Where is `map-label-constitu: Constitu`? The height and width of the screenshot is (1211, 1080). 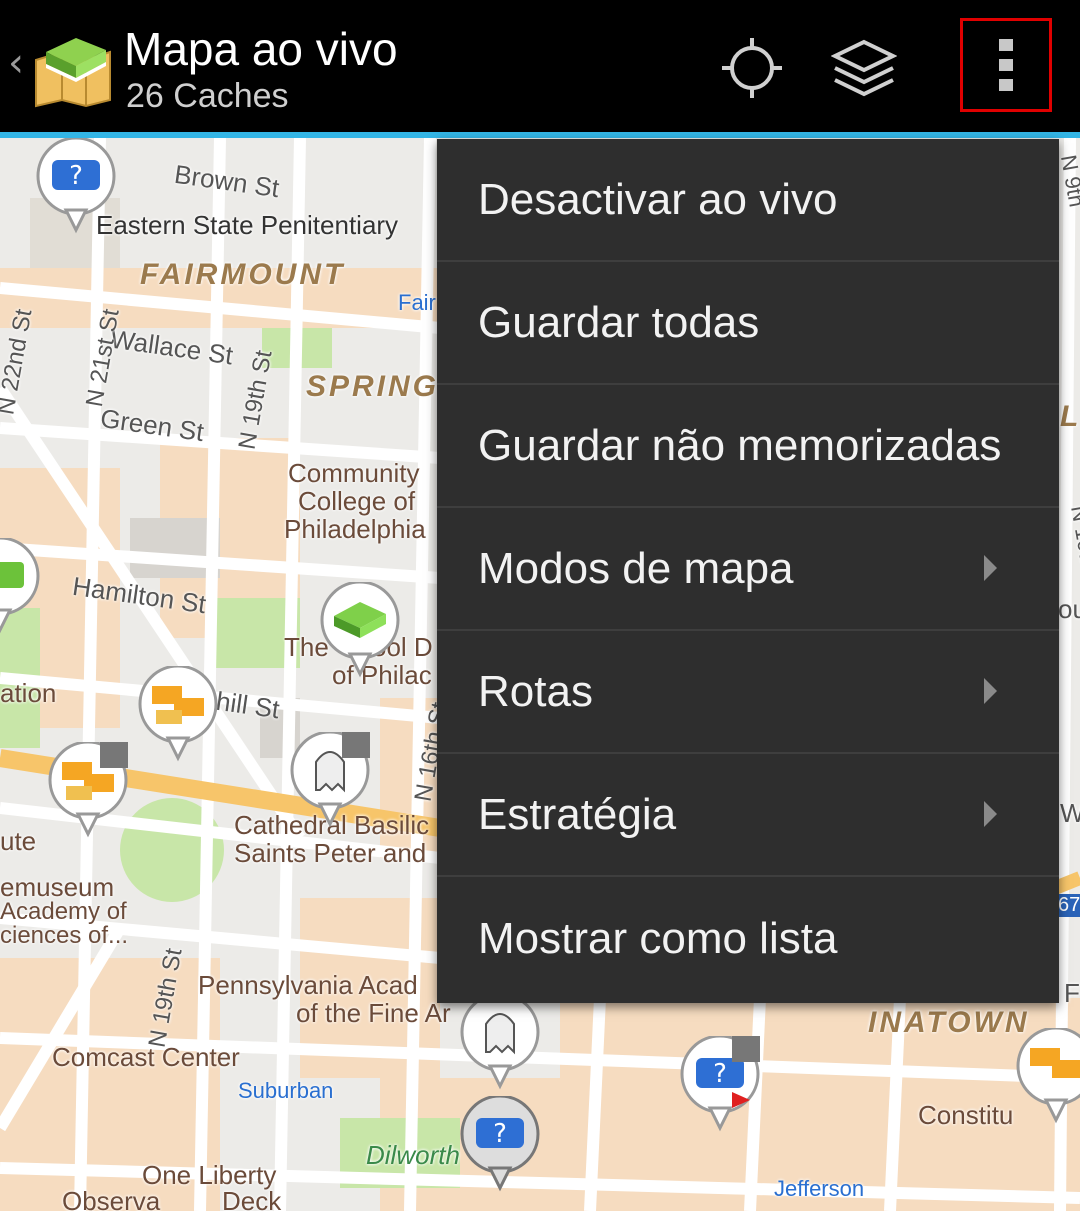 map-label-constitu: Constitu is located at coordinates (966, 1115).